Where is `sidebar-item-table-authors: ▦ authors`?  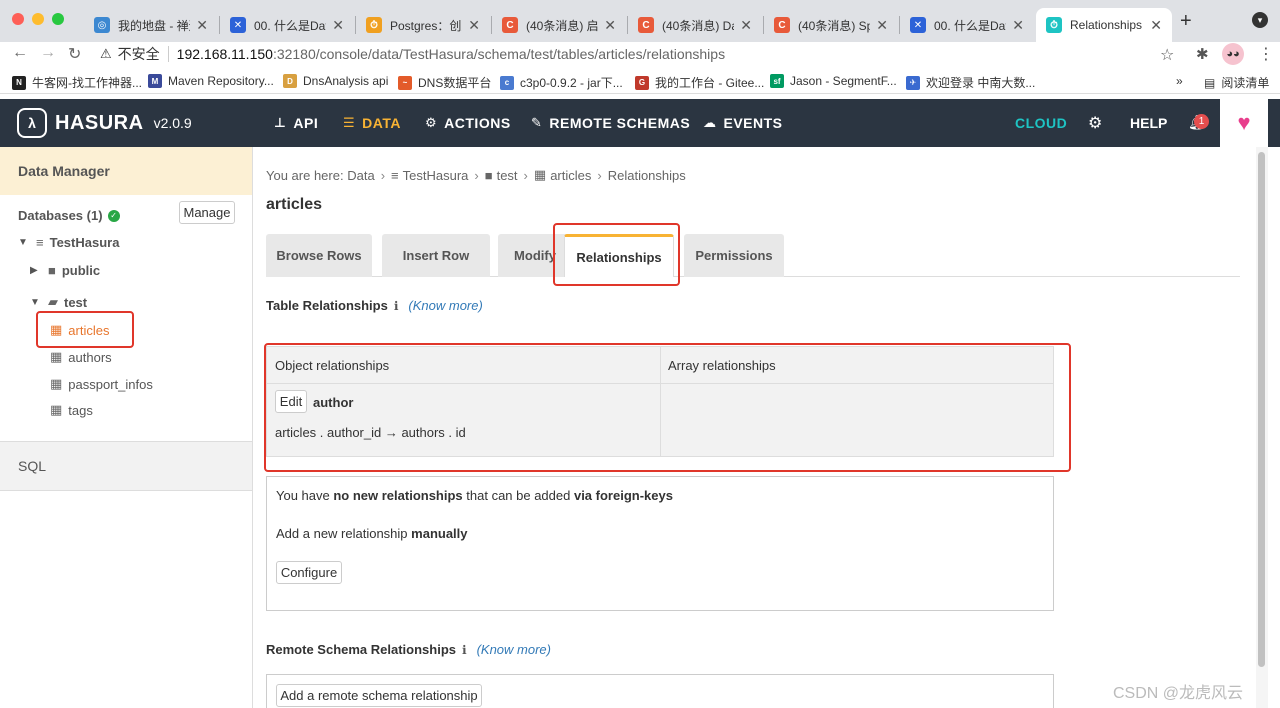
sidebar-item-table-authors: ▦ authors is located at coordinates (81, 357).